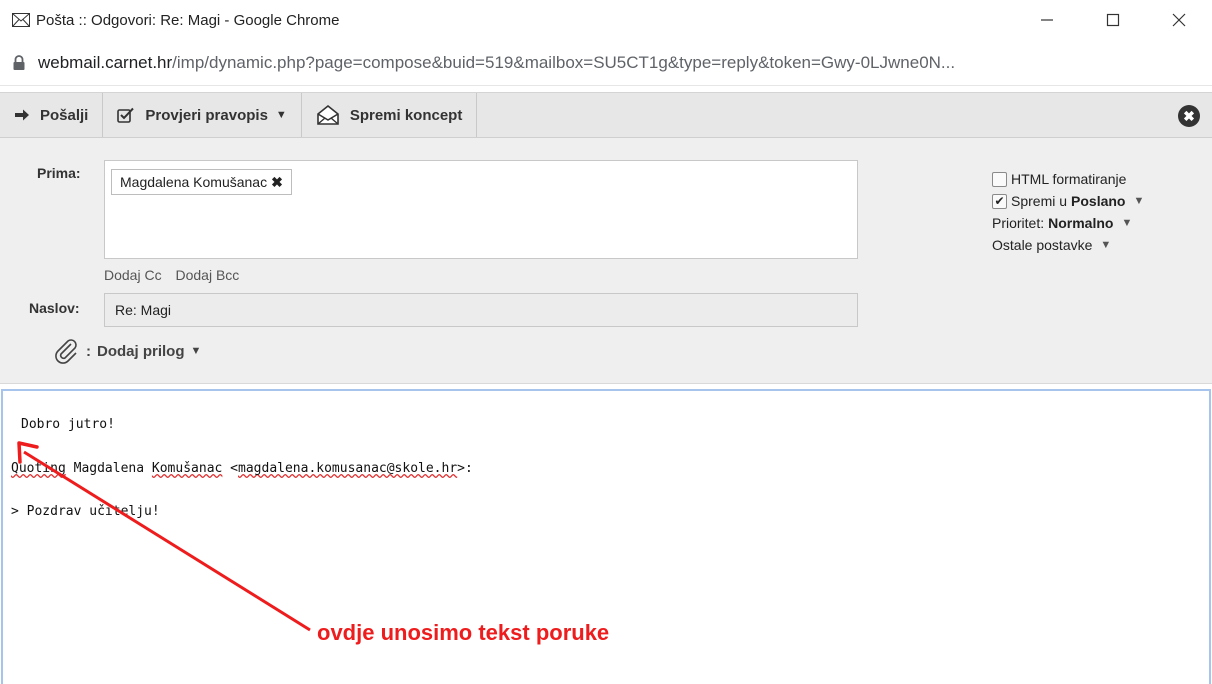  Describe the element at coordinates (406, 115) in the screenshot. I see `save-draft-label: Spremi koncept` at that location.